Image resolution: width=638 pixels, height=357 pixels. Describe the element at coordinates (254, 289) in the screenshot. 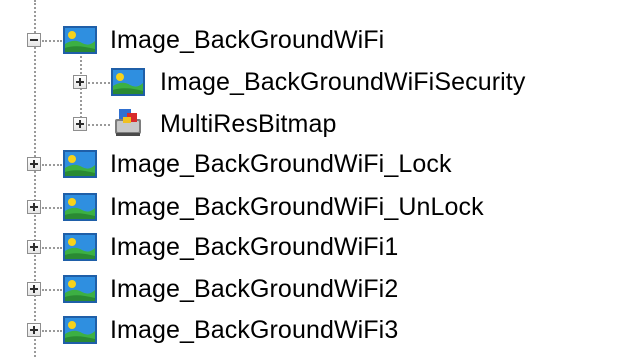

I see `tree-node-label: Image_BackGroundWiFi2` at that location.